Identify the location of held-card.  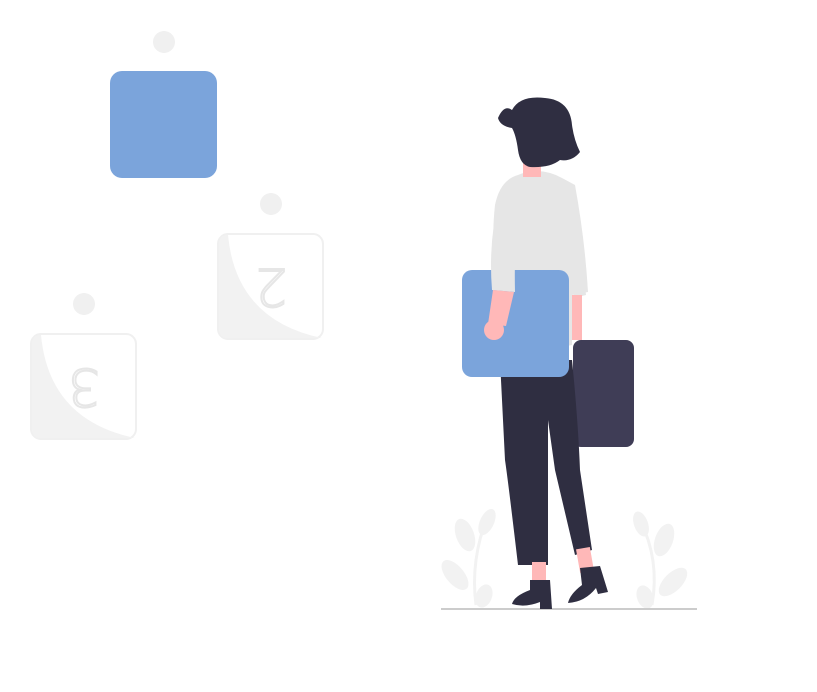
(515, 323).